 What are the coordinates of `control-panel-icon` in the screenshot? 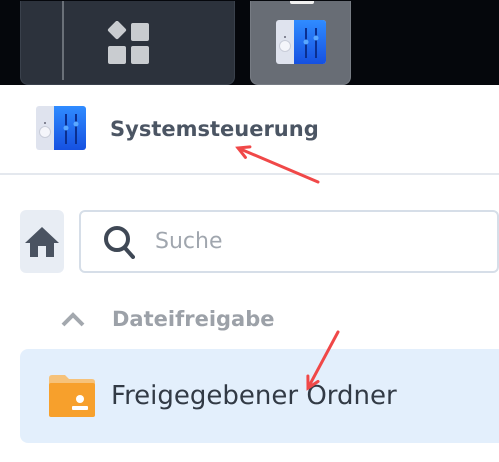 It's located at (301, 43).